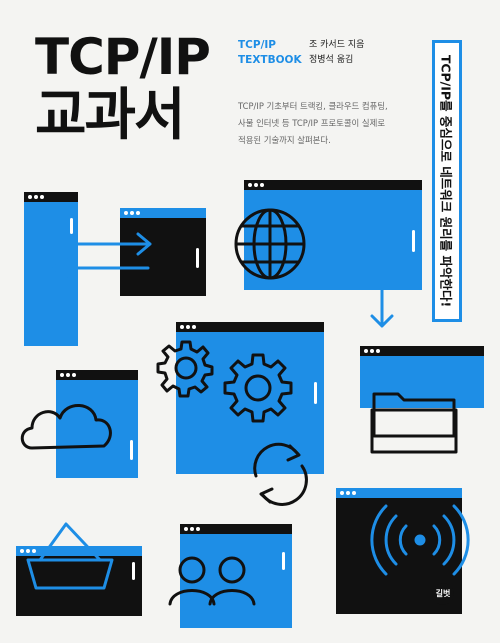 The image size is (500, 643). Describe the element at coordinates (70, 556) in the screenshot. I see `basket-icon` at that location.